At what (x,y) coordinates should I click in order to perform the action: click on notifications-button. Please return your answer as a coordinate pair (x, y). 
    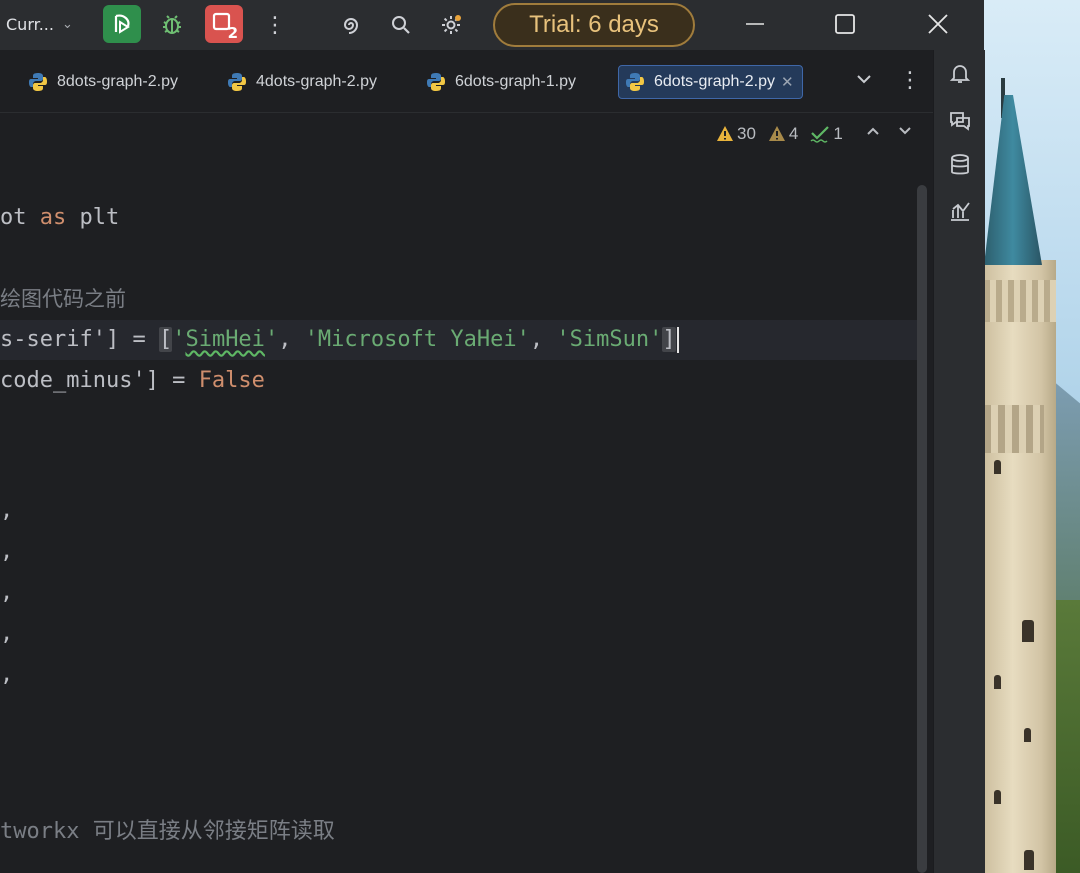
    Looking at the image, I should click on (960, 73).